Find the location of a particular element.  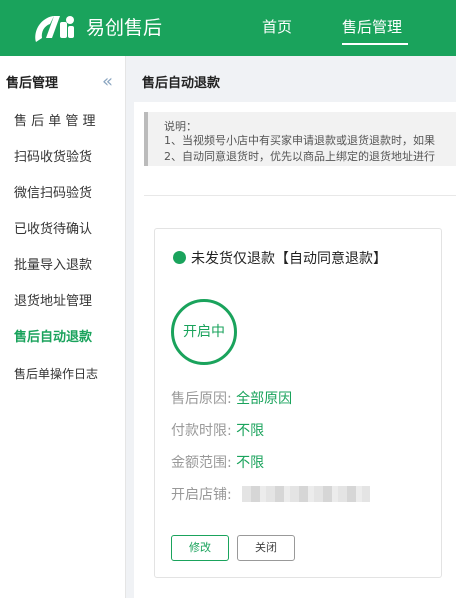

close-button: 关闭 is located at coordinates (266, 548).